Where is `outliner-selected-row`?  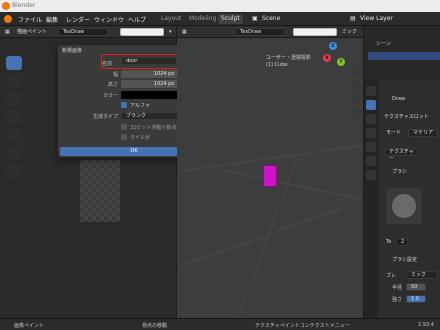
outliner-selected-row is located at coordinates (404, 56).